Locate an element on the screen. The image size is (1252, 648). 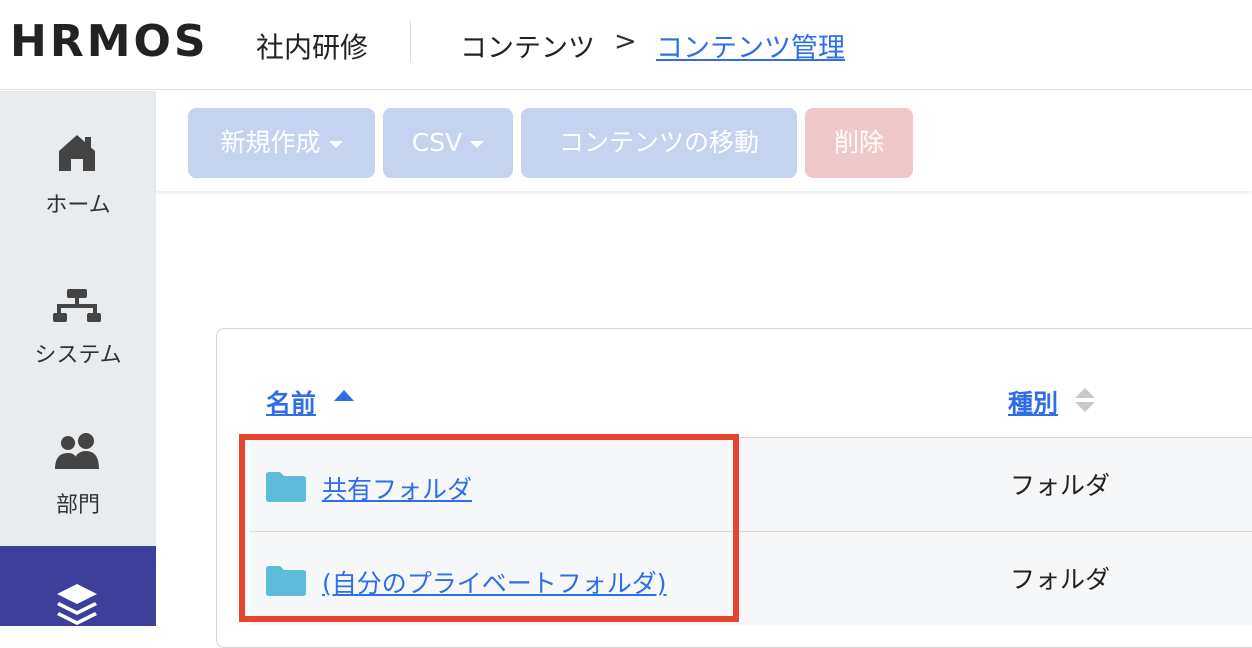
app-header: HRMOS 社内研修 コンテンツ > コンテンツ管理 is located at coordinates (626, 45).